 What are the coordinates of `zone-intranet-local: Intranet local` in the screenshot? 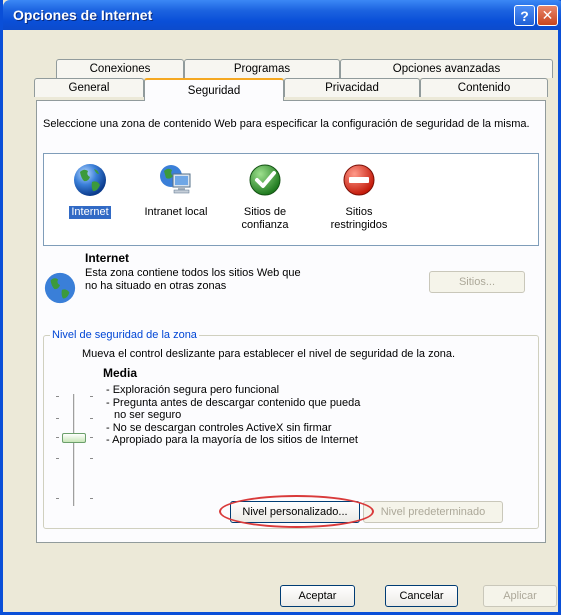 It's located at (176, 190).